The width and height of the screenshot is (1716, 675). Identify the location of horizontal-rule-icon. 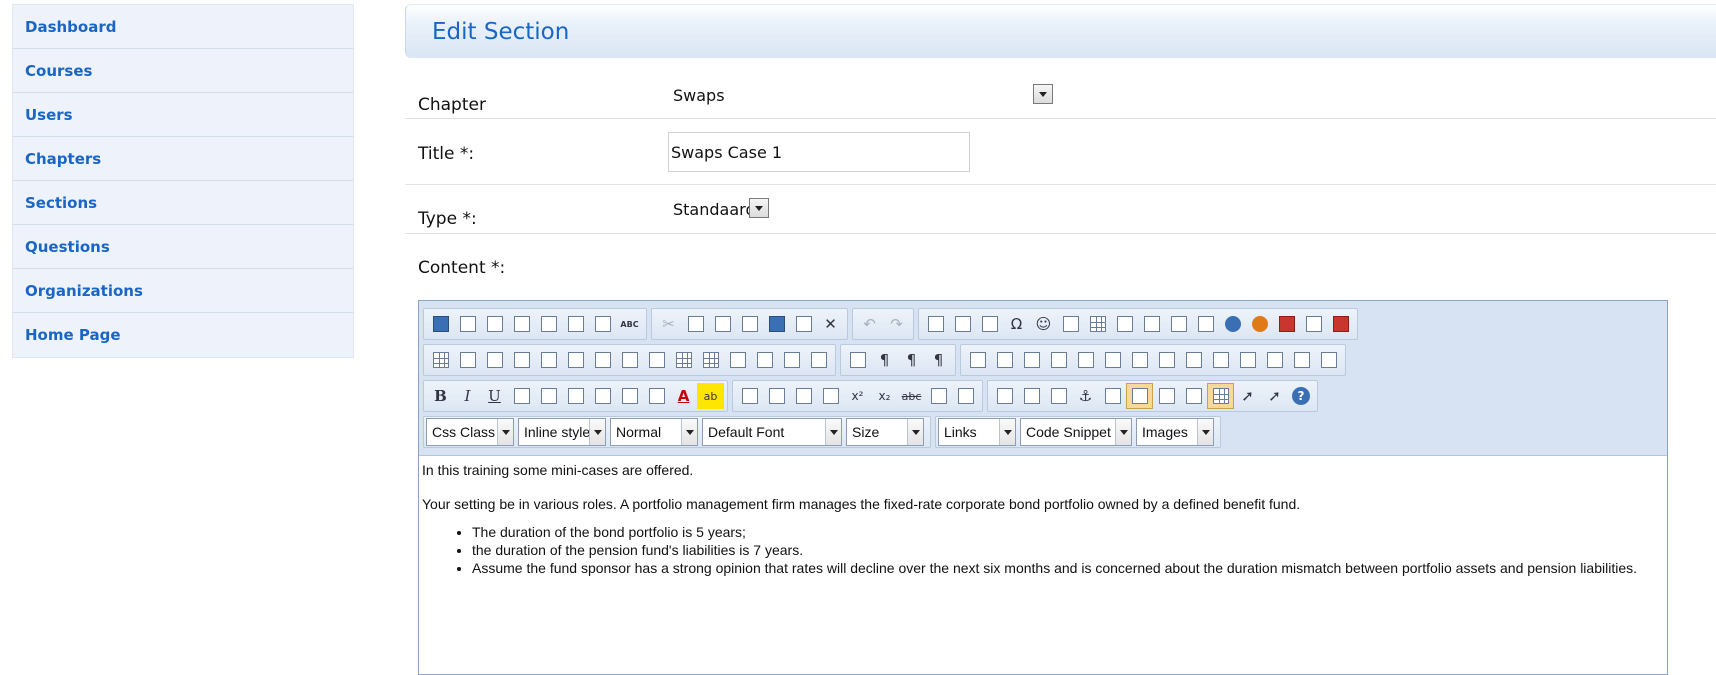
(1004, 396).